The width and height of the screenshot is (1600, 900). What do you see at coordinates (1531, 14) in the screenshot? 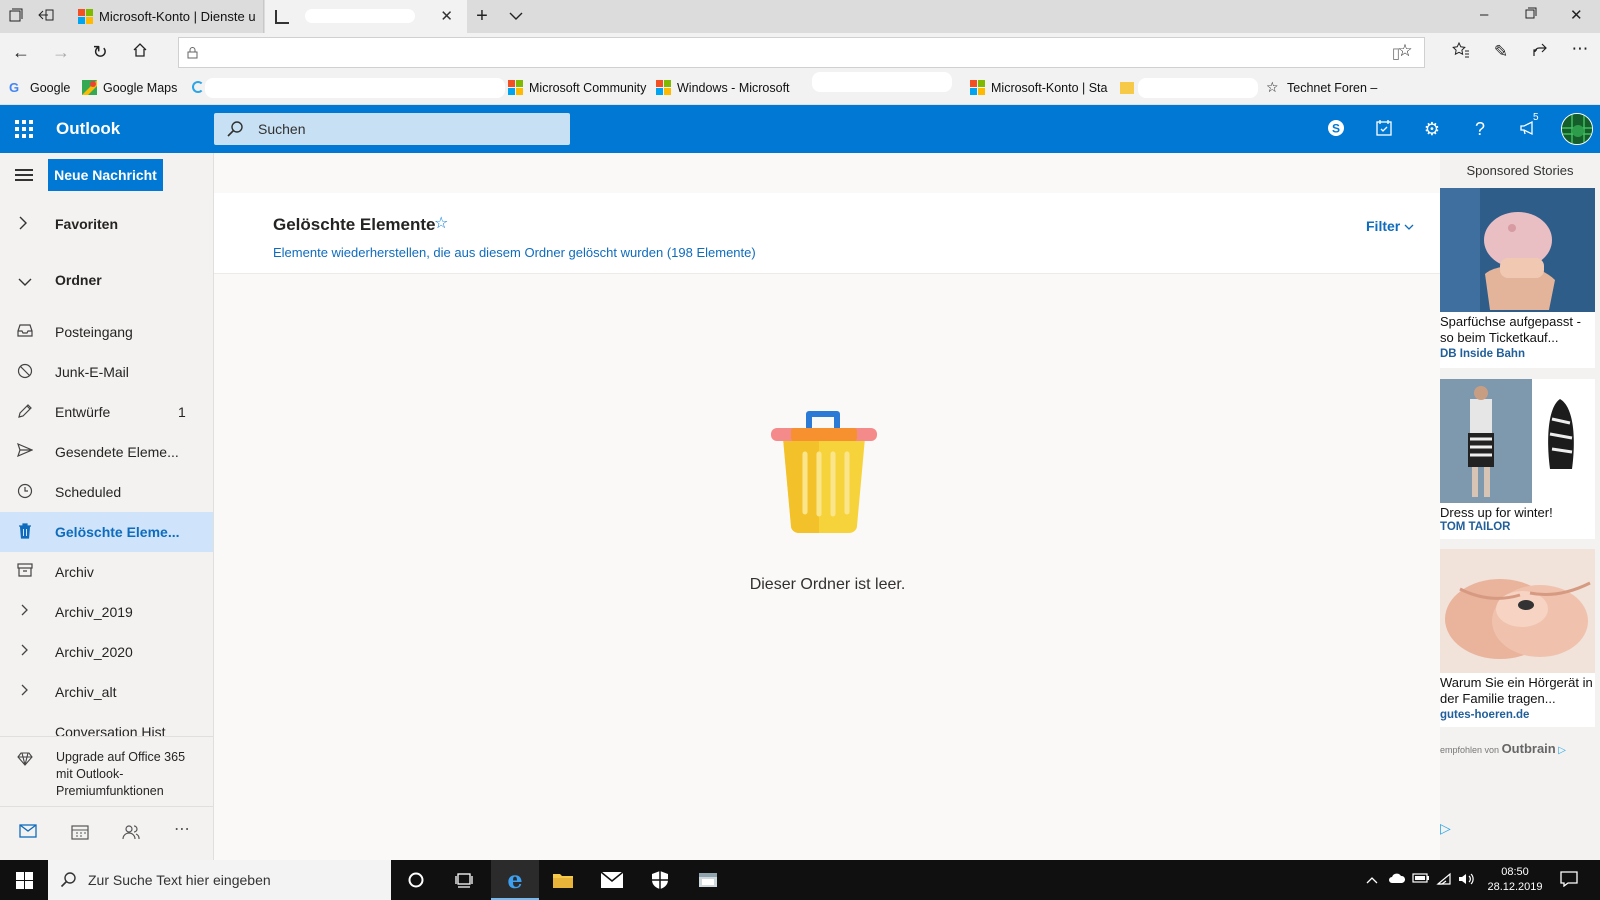
I see `restore-icon` at bounding box center [1531, 14].